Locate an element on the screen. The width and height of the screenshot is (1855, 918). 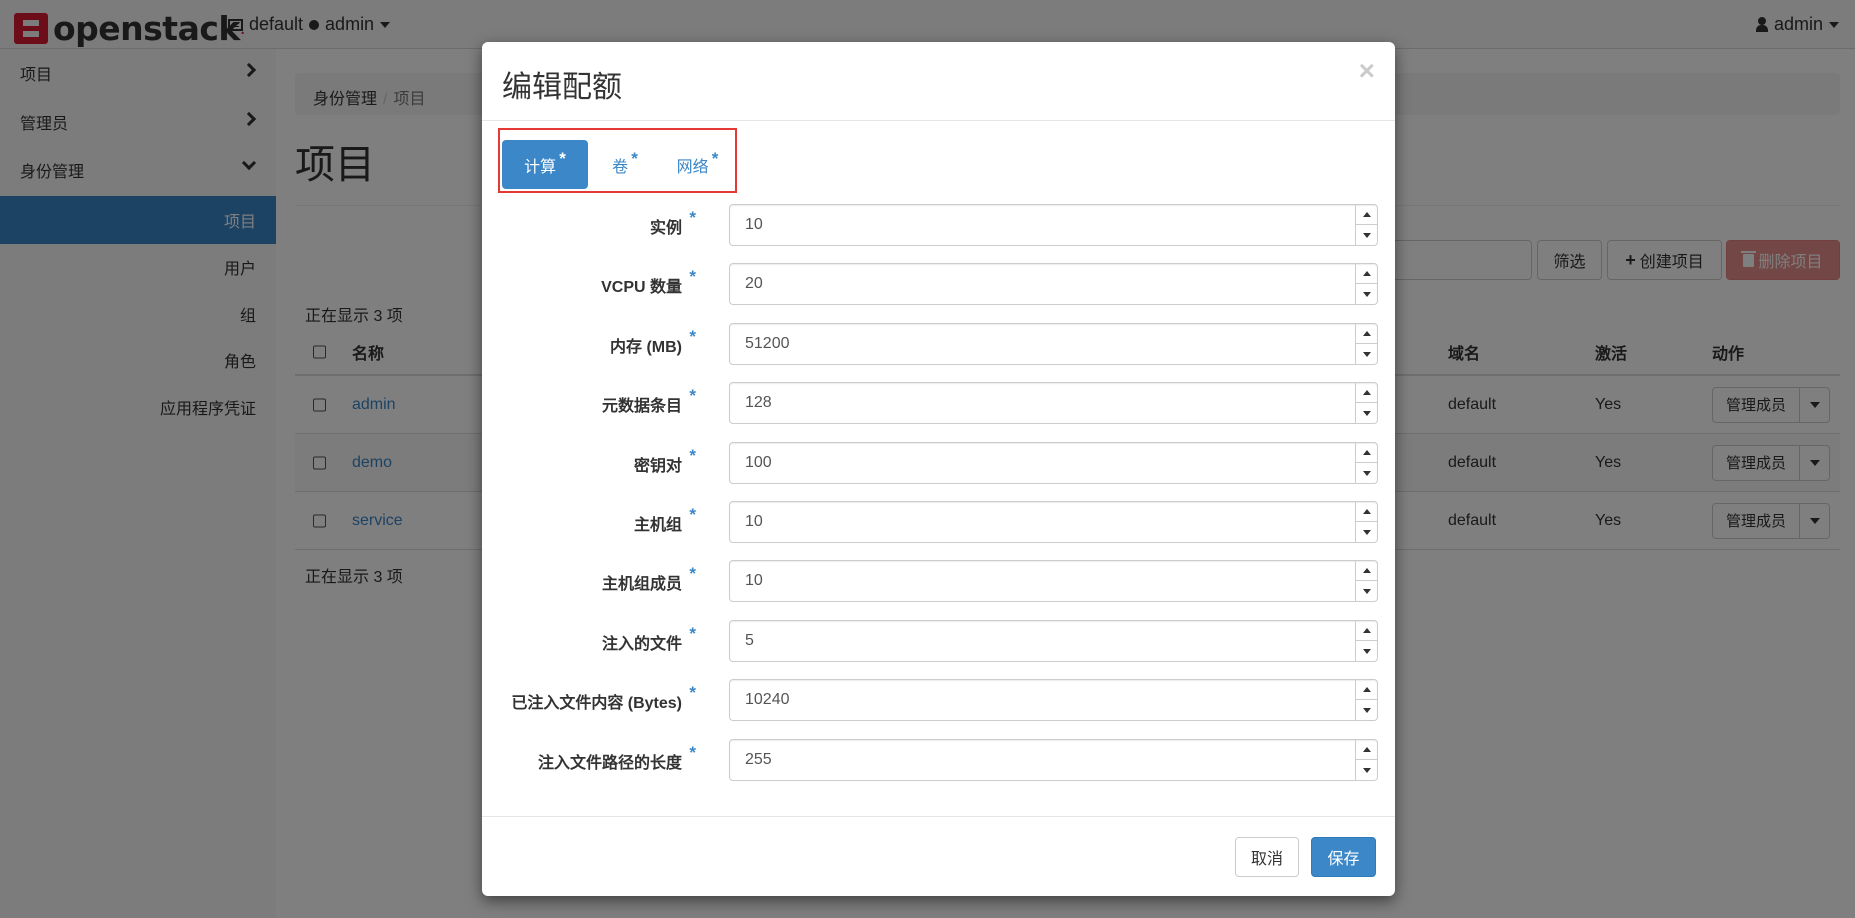
quota-number-input: 51200 is located at coordinates (1053, 344).